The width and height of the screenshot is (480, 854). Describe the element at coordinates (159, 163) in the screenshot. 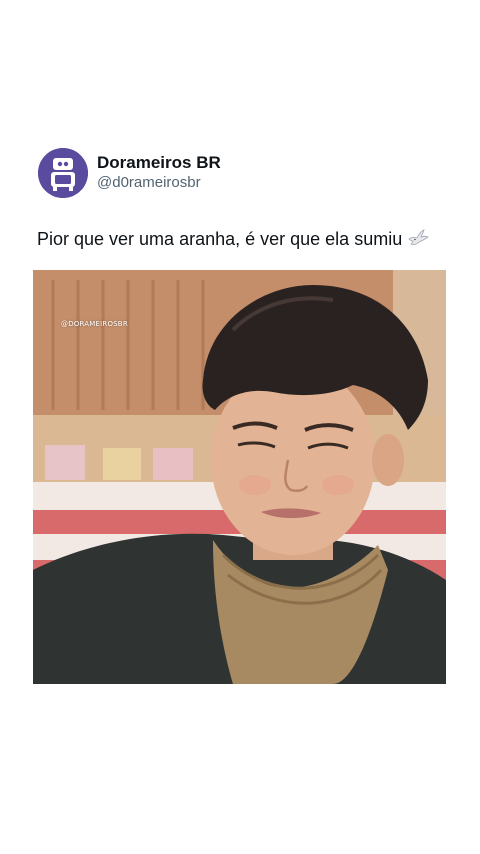

I see `author-display-name: Dorameiros BR` at that location.